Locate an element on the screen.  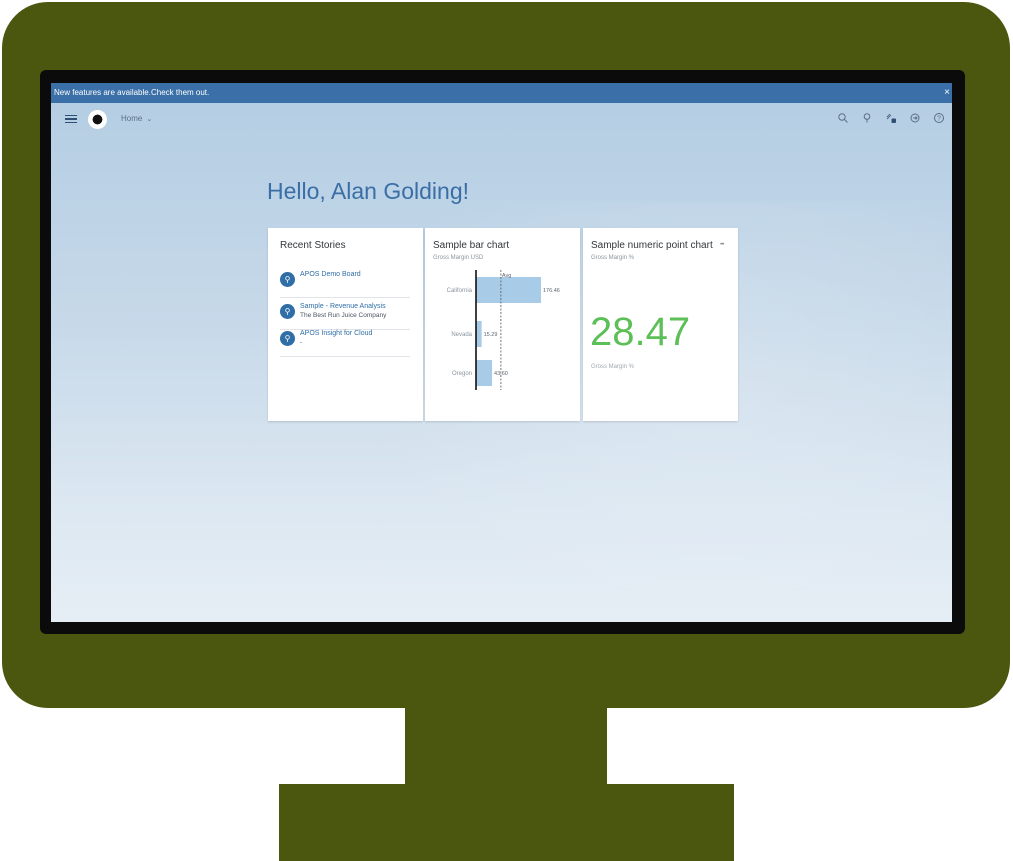
story-subtitle: The Best Run Juice Company is located at coordinates (343, 315).